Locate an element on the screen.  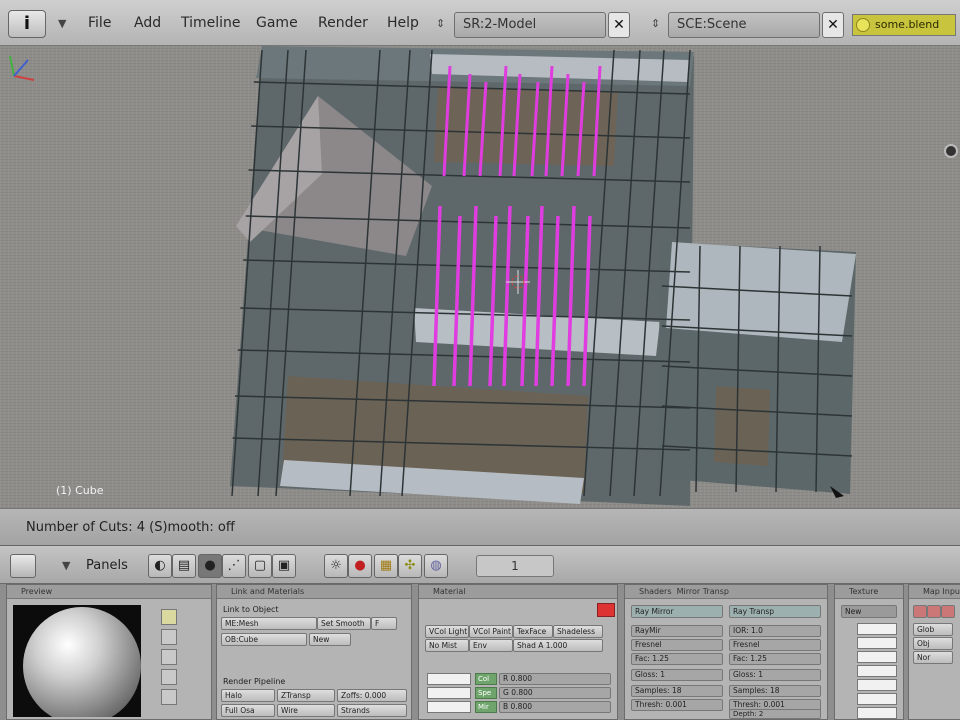
link-to-object-label: Link to Object is located at coordinates (251, 609).